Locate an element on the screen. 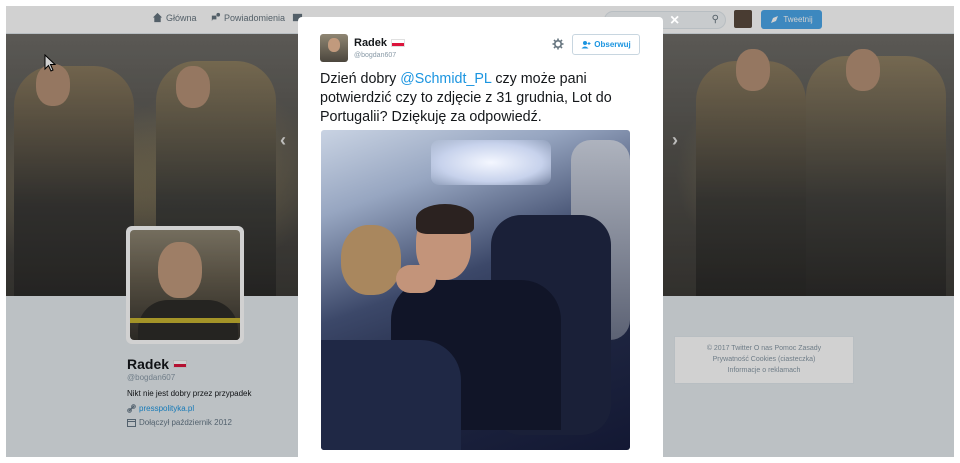 The width and height of the screenshot is (960, 463). photo-seat-front is located at coordinates (391, 395).